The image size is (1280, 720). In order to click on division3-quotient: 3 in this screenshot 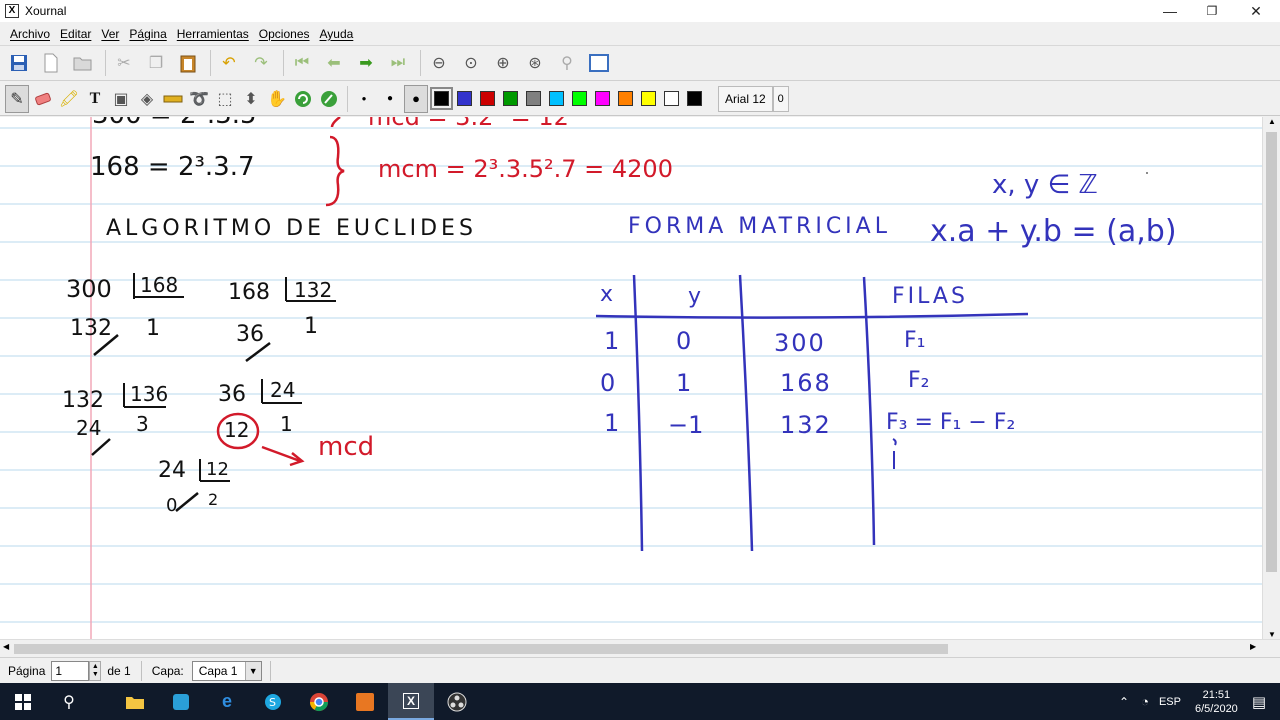, I will do `click(142, 424)`.